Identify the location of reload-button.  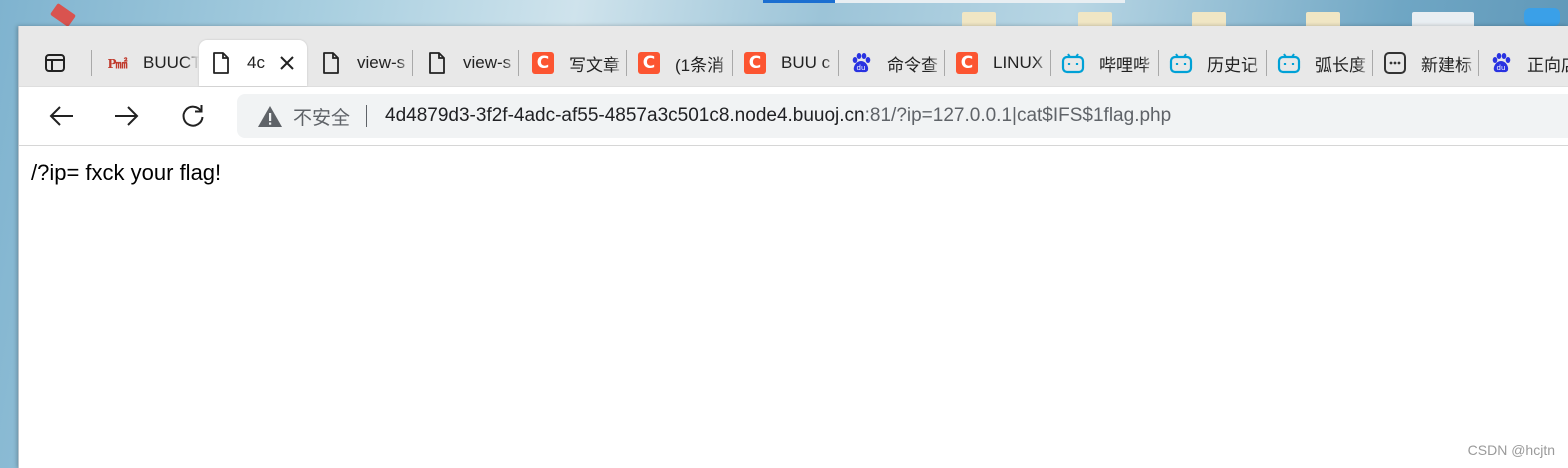
(193, 116).